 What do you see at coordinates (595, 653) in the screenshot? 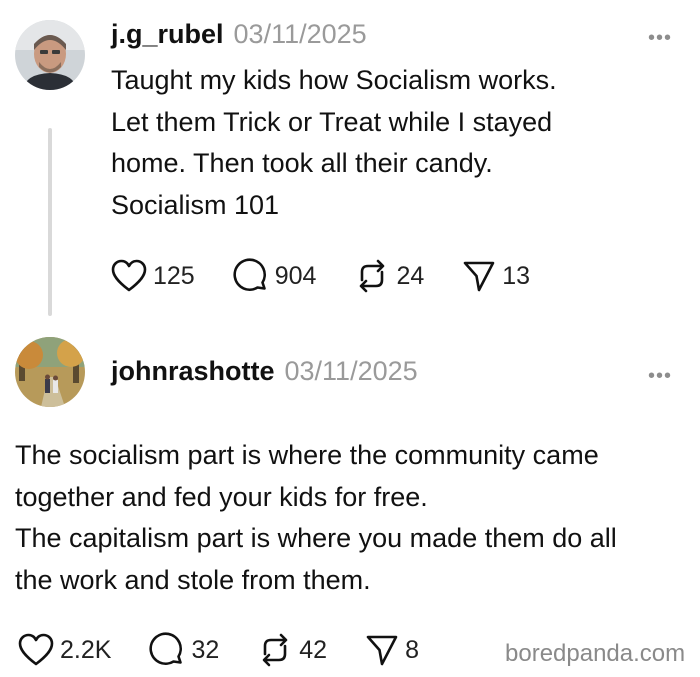
I see `watermark: boredpanda.com` at bounding box center [595, 653].